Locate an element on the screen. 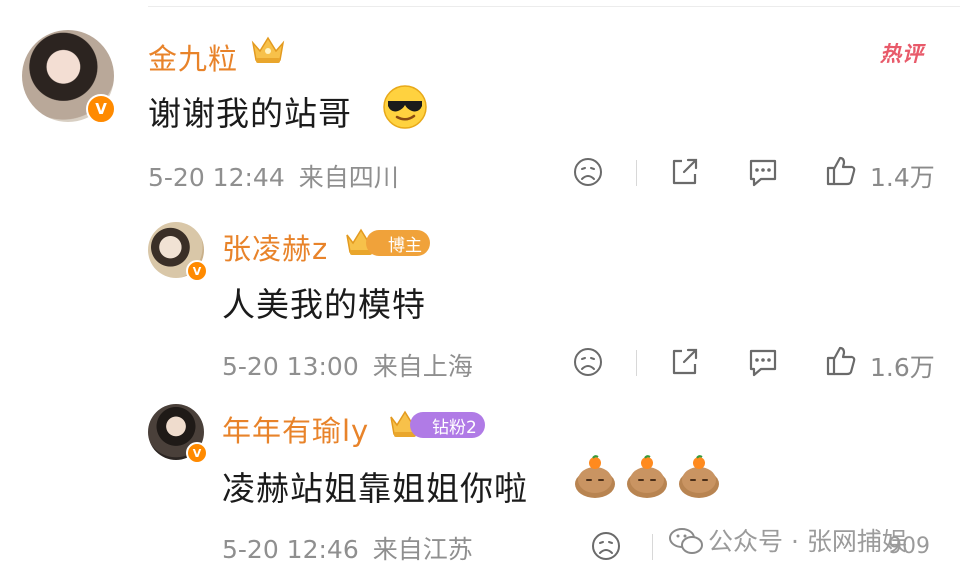 Image resolution: width=960 pixels, height=578 pixels. comment-text: 人美我的模特 is located at coordinates (324, 304).